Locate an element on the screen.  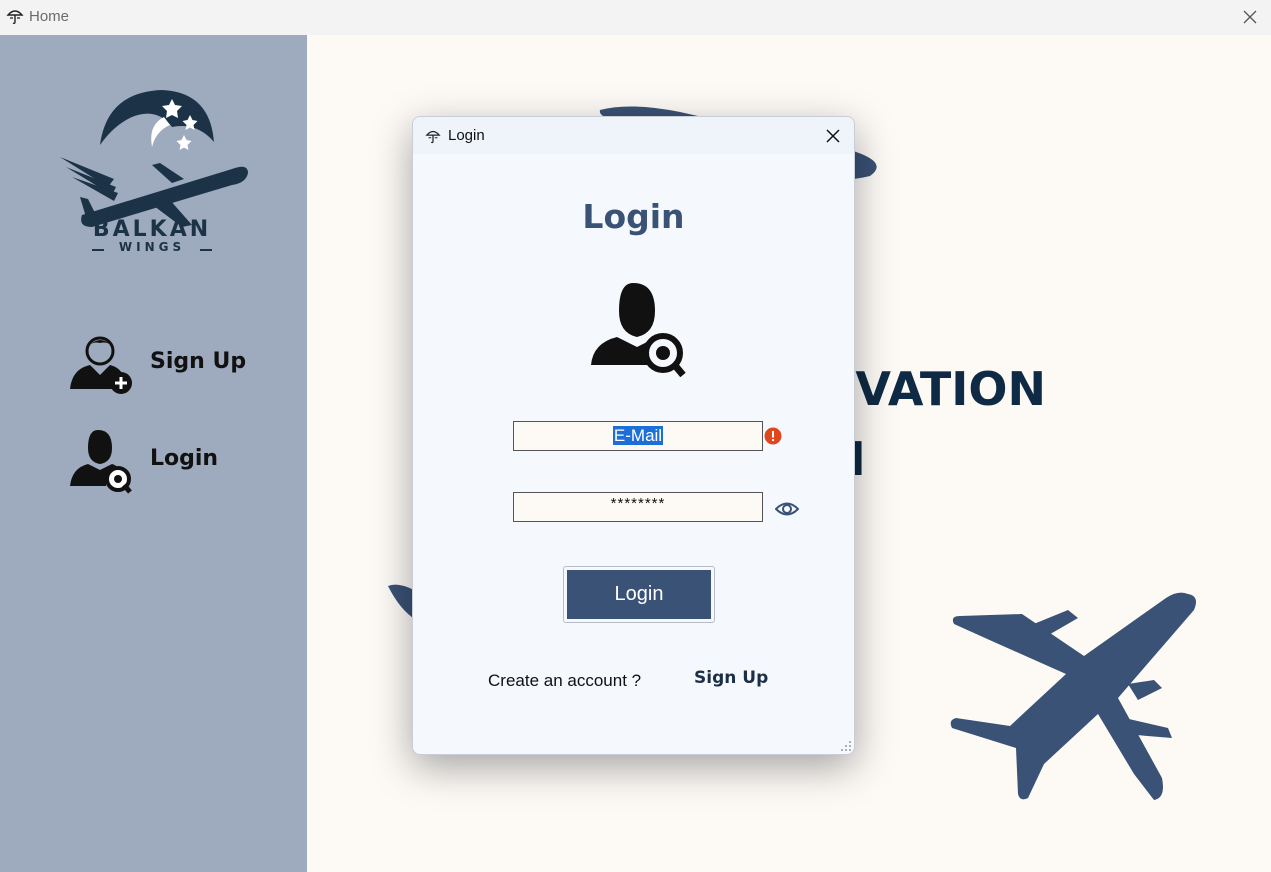
signup-link: Sign Up is located at coordinates (731, 678).